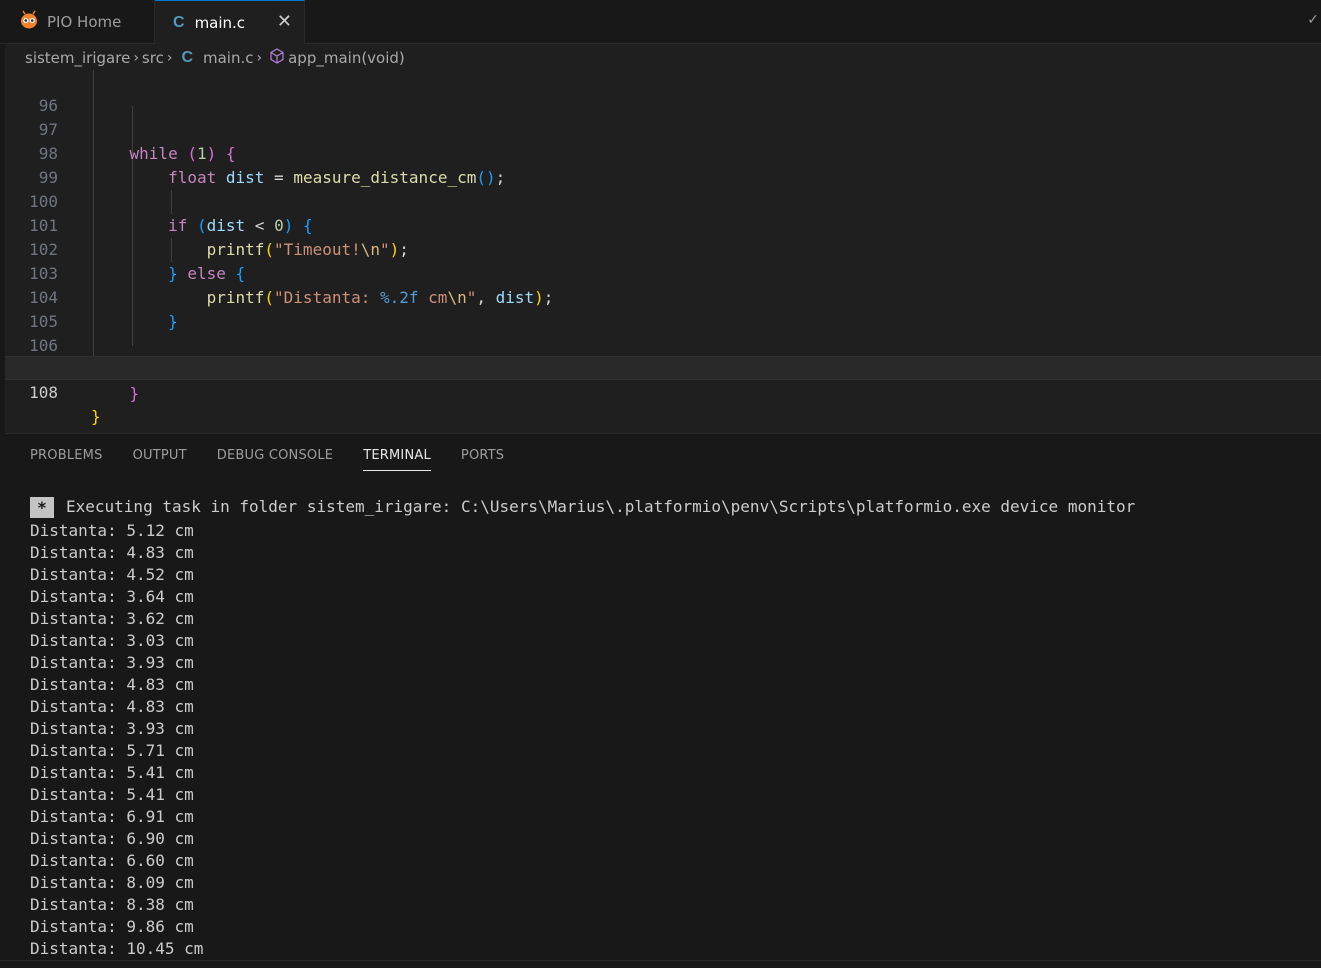  I want to click on terminal-line: Distanta: 10.45 cm, so click(117, 948).